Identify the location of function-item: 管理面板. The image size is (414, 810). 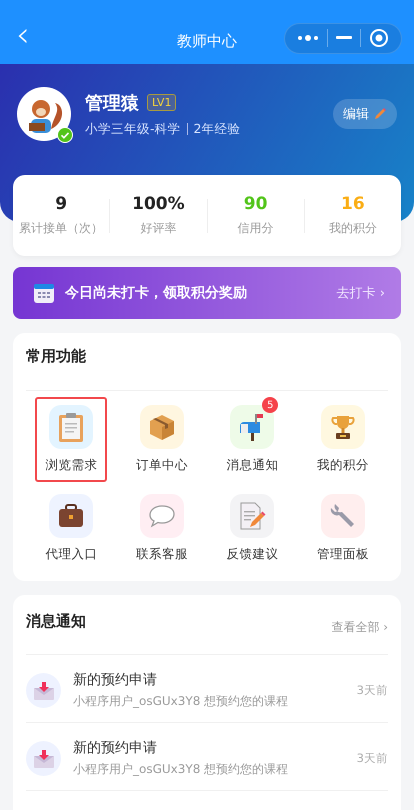
(342, 528).